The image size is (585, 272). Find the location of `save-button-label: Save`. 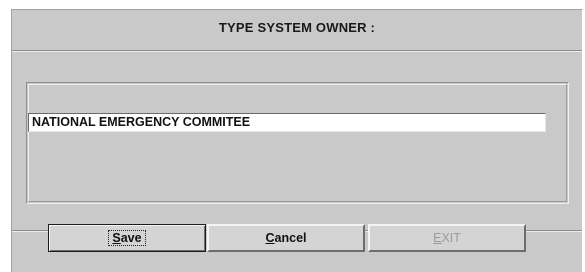

save-button-label: Save is located at coordinates (127, 238).